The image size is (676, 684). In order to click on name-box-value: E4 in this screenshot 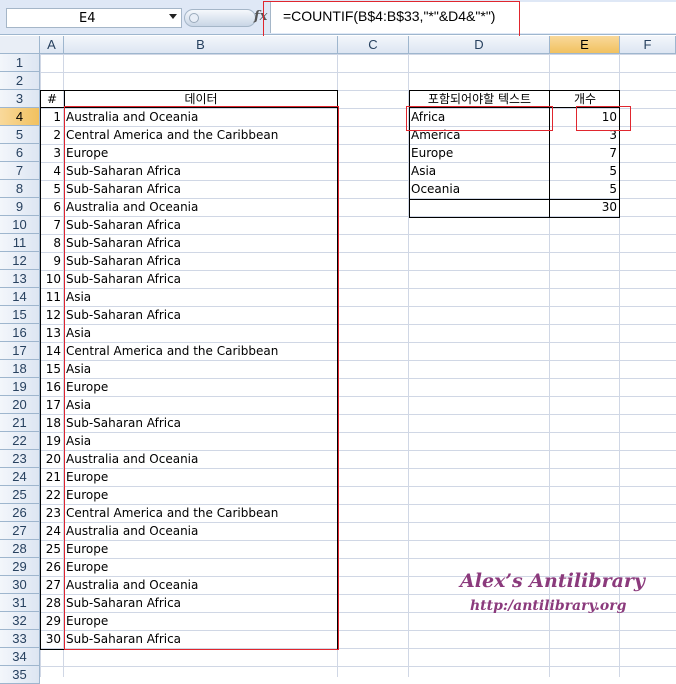, I will do `click(87, 18)`.